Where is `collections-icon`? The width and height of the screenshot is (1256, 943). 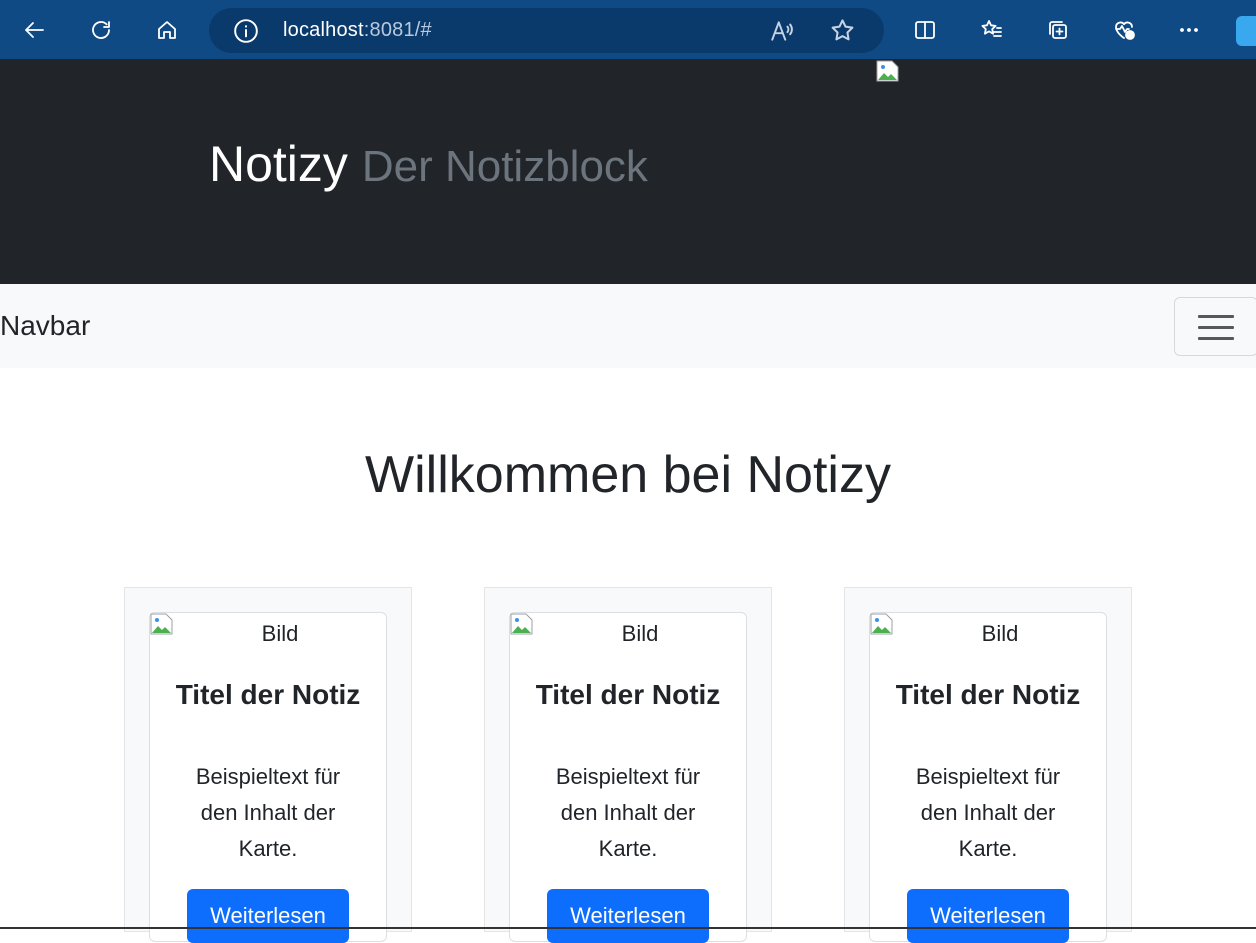 collections-icon is located at coordinates (1058, 30).